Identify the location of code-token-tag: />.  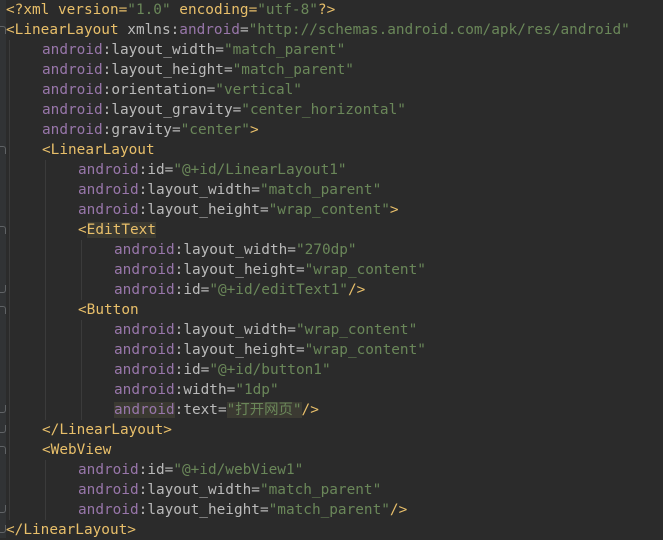
(398, 510).